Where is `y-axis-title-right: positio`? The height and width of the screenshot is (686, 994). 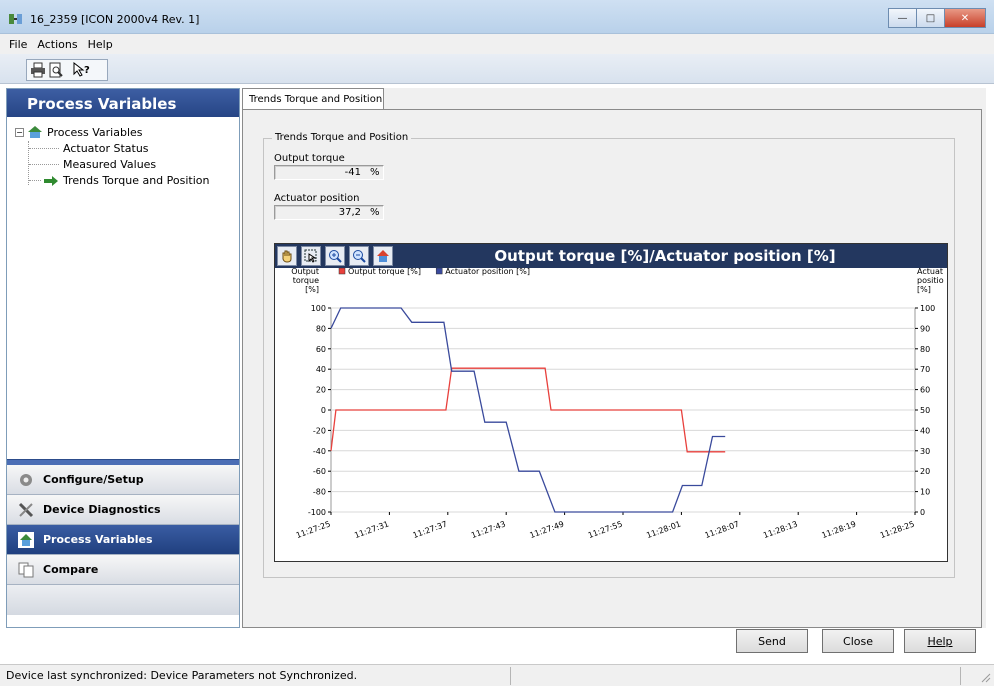 y-axis-title-right: positio is located at coordinates (930, 280).